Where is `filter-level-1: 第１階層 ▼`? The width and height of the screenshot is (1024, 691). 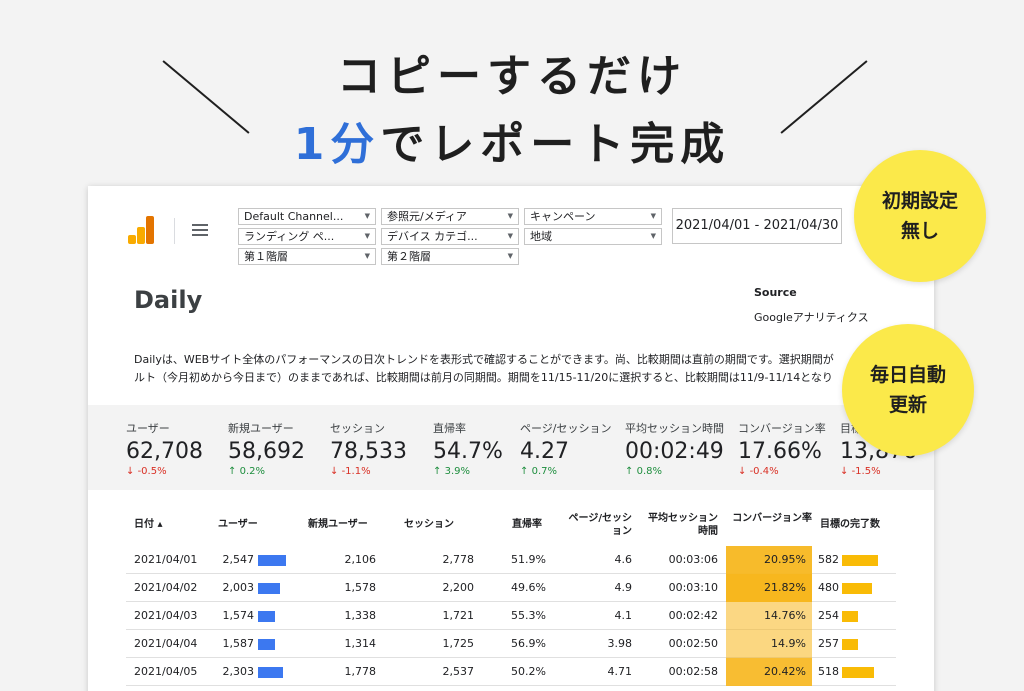
filter-level-1: 第１階層 ▼ is located at coordinates (307, 256).